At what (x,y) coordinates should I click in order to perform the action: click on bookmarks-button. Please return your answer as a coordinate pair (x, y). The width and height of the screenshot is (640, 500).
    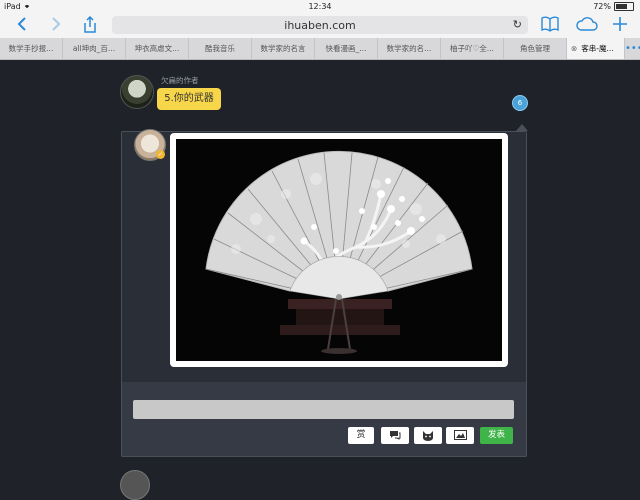
    Looking at the image, I should click on (550, 26).